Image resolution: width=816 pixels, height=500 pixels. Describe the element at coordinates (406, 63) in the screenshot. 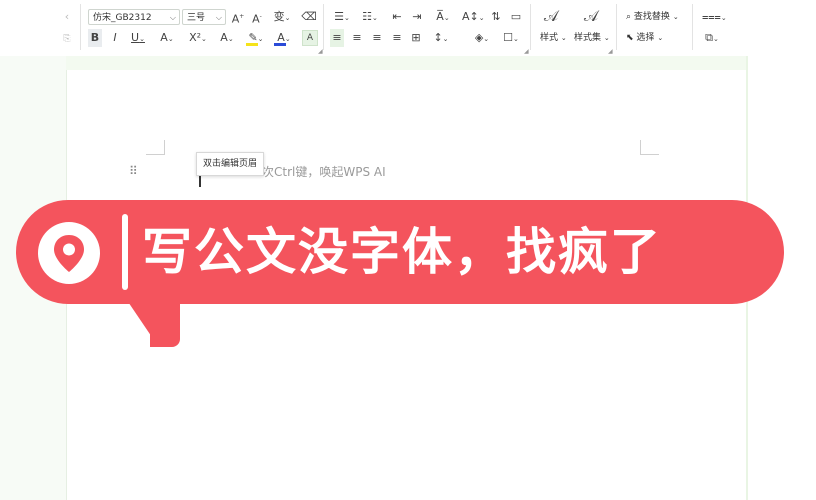

I see `page-top-gap` at that location.